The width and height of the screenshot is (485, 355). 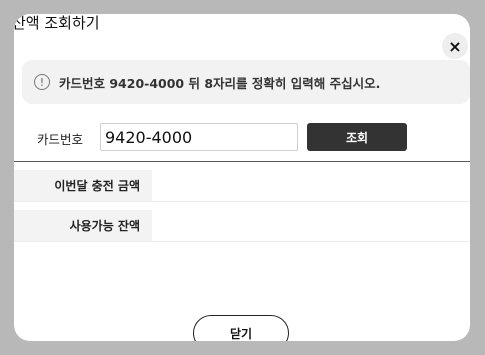 What do you see at coordinates (220, 83) in the screenshot?
I see `notice-text: 카드번호 9420-4000 뒤 8자리를 정확히 입력해 주십시오.` at bounding box center [220, 83].